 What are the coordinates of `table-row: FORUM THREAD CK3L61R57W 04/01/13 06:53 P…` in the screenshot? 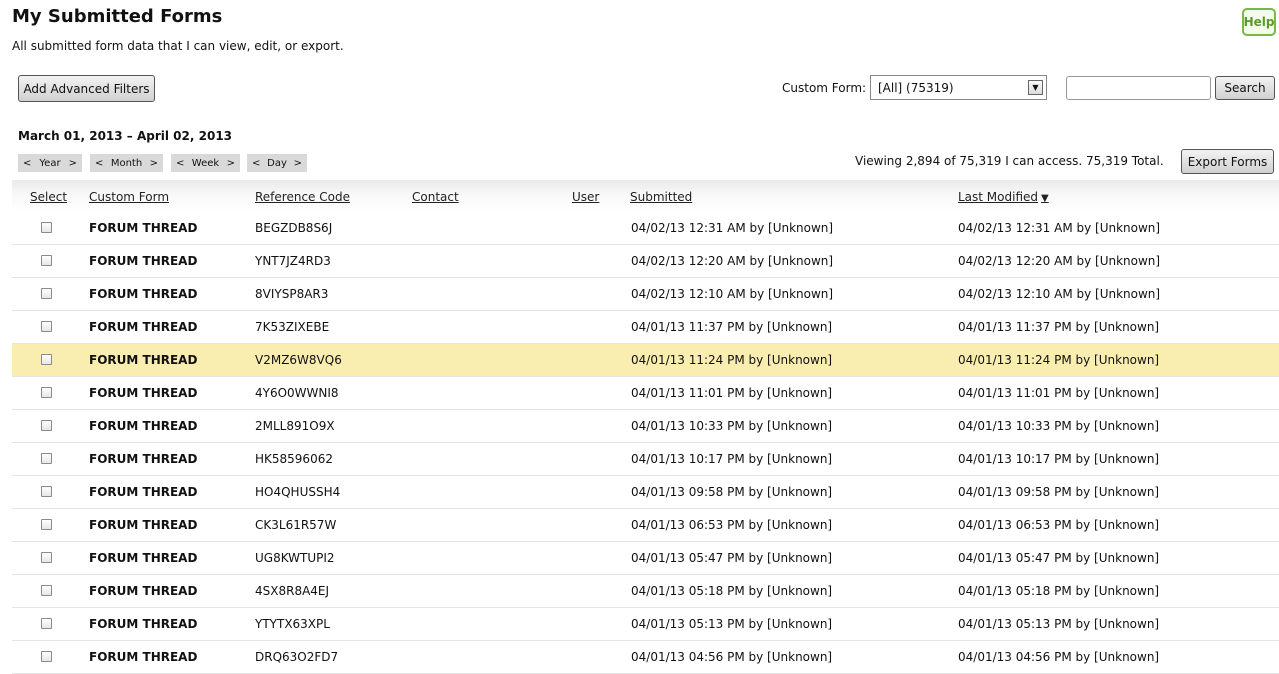 It's located at (645, 525).